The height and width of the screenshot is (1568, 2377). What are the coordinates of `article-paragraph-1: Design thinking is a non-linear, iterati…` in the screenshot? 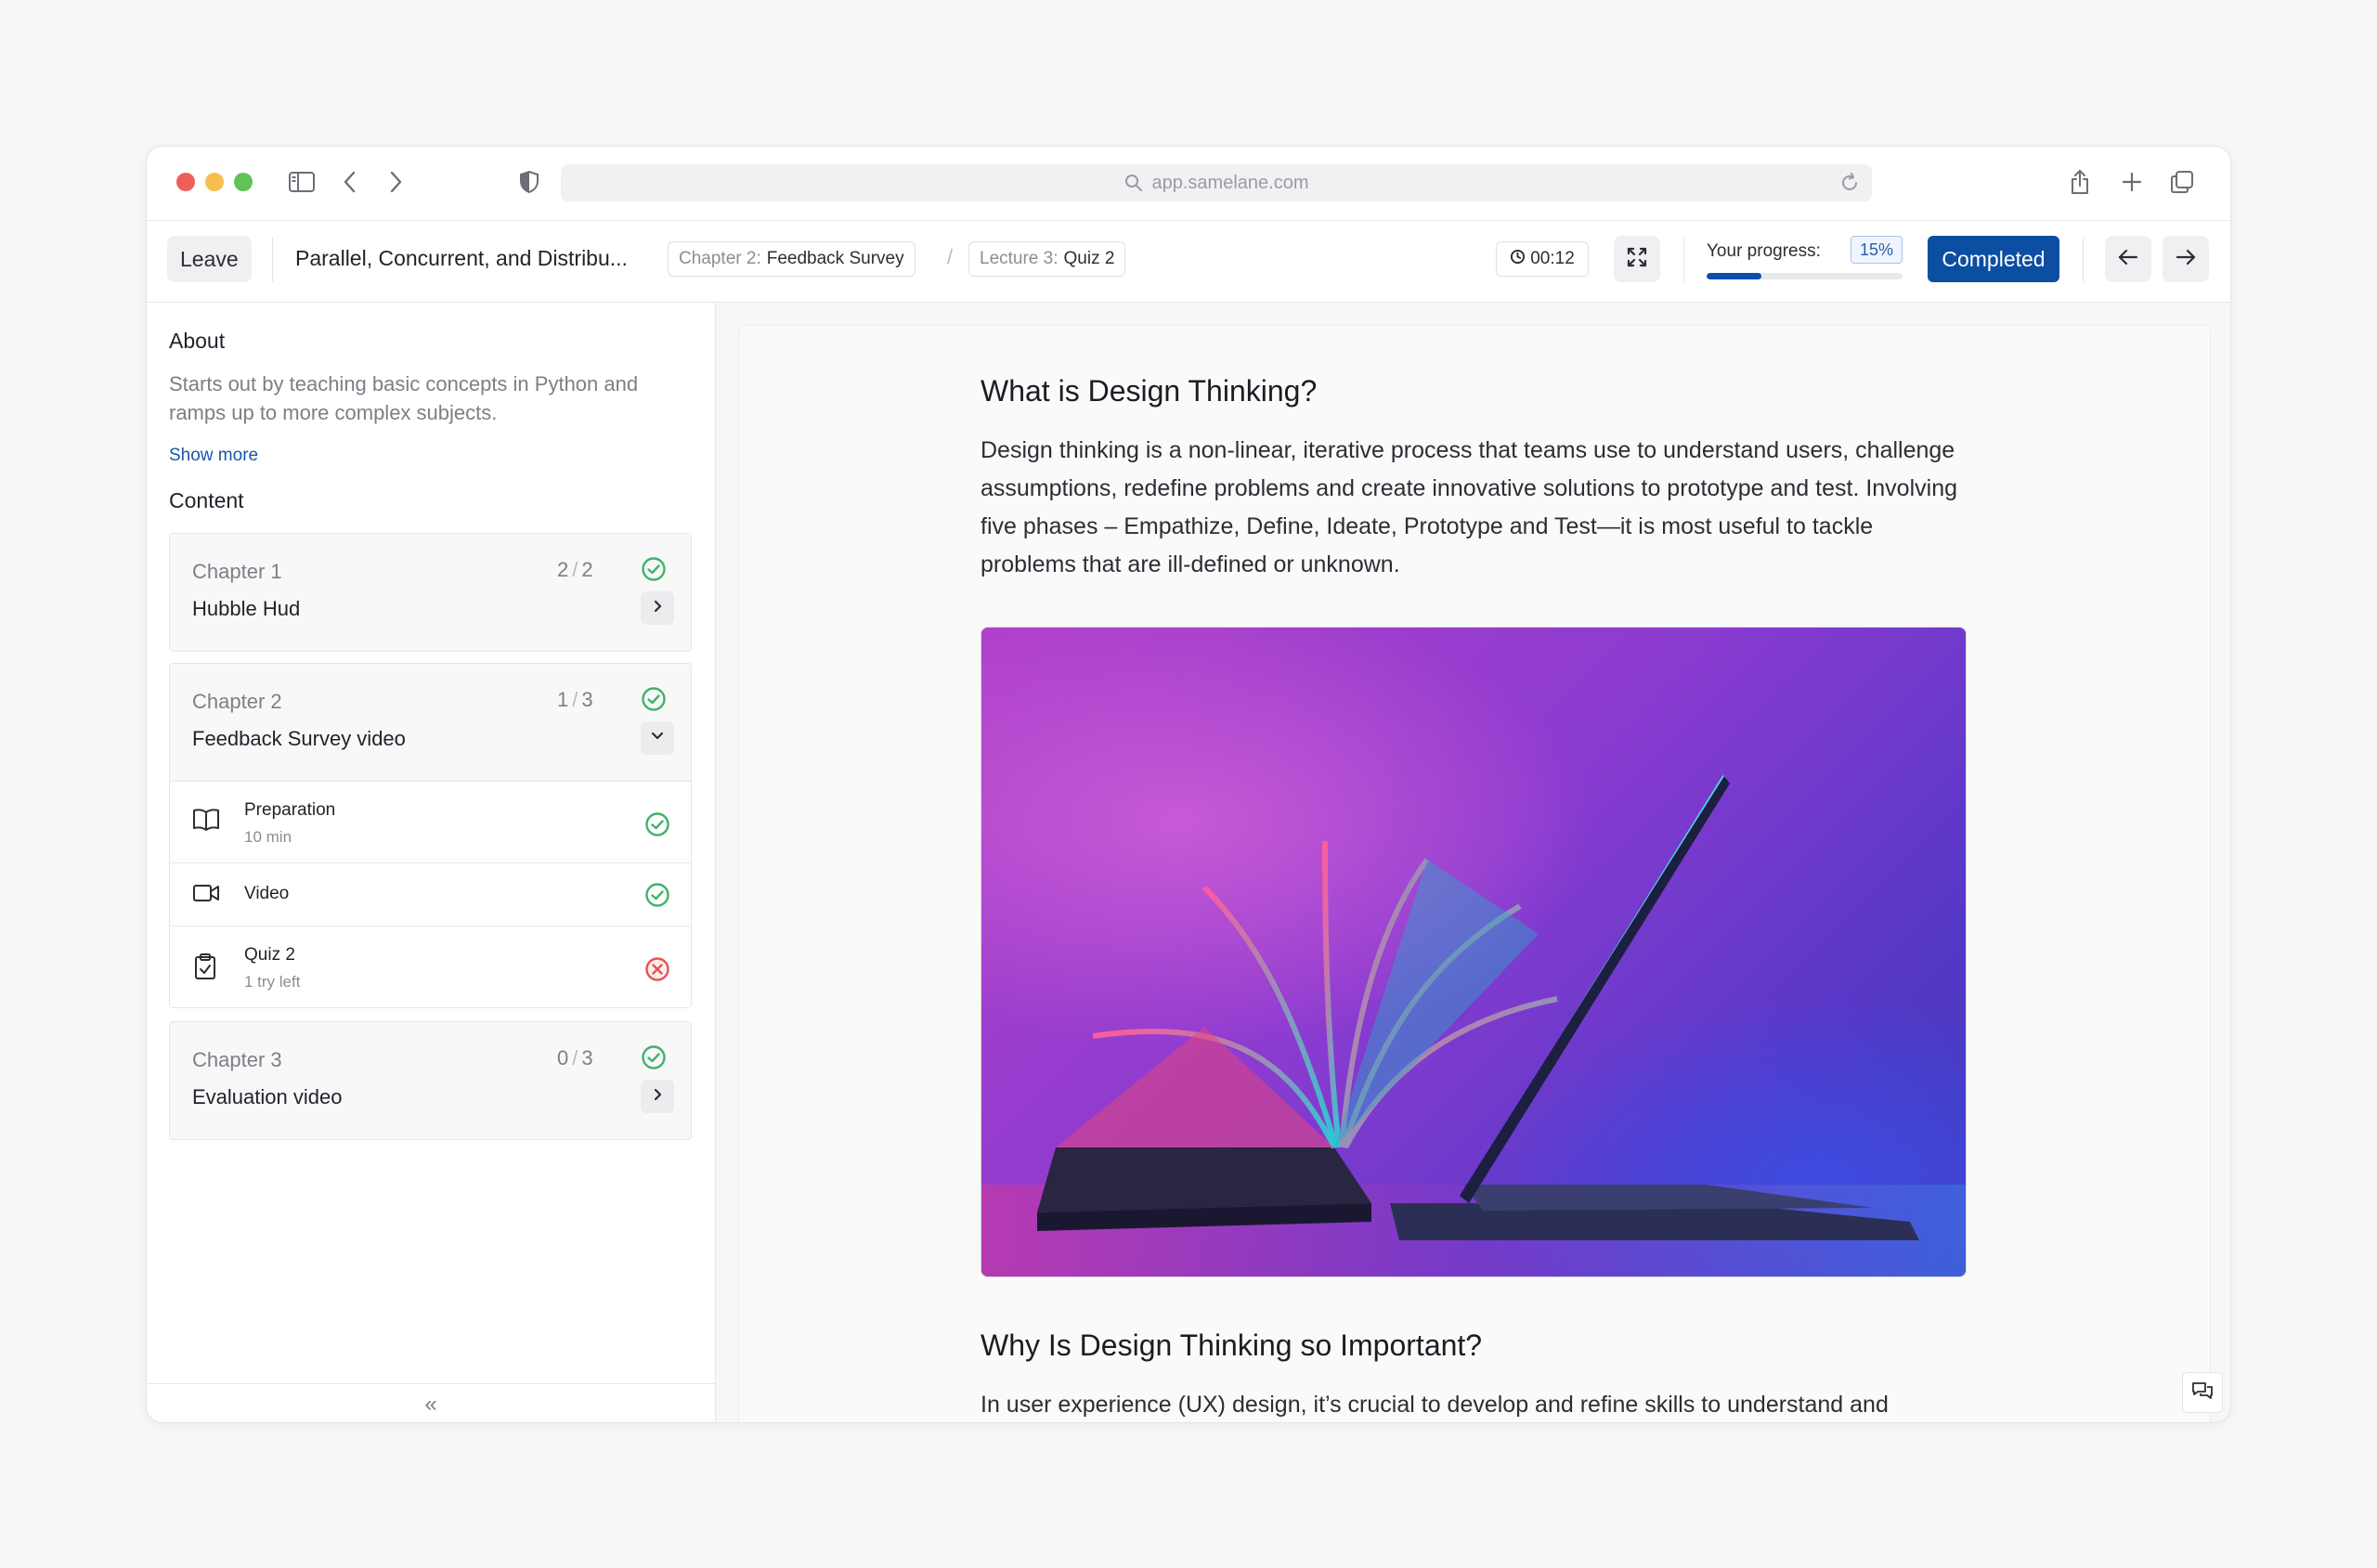 It's located at (1469, 507).